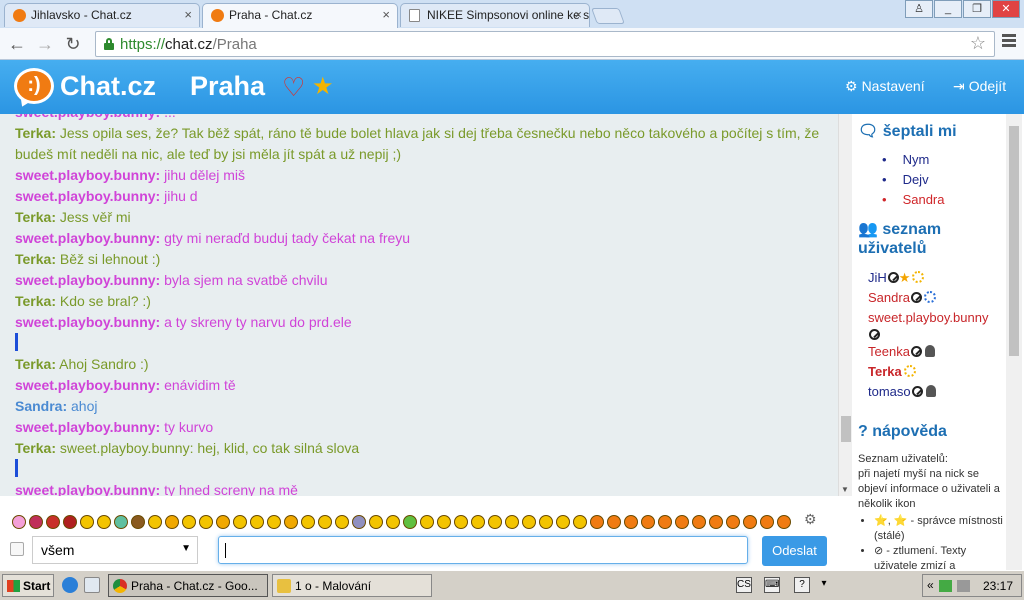 This screenshot has width=1024, height=600. What do you see at coordinates (772, 585) in the screenshot?
I see `keyboard-icon: ⌨` at bounding box center [772, 585].